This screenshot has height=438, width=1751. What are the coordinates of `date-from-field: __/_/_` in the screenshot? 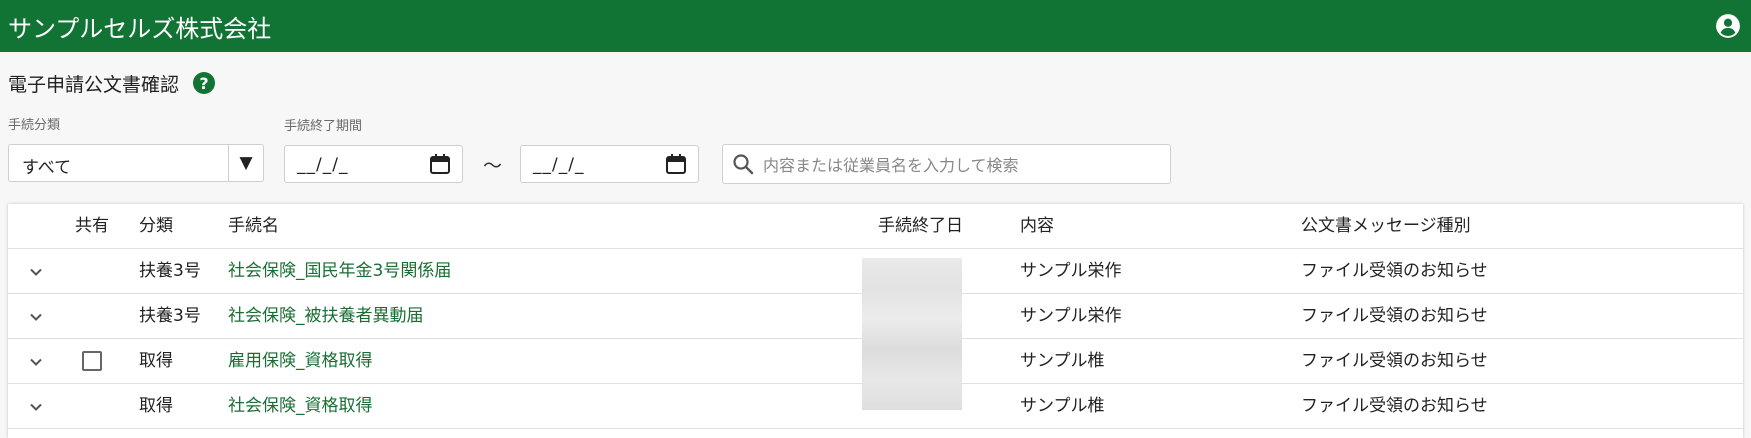 It's located at (373, 164).